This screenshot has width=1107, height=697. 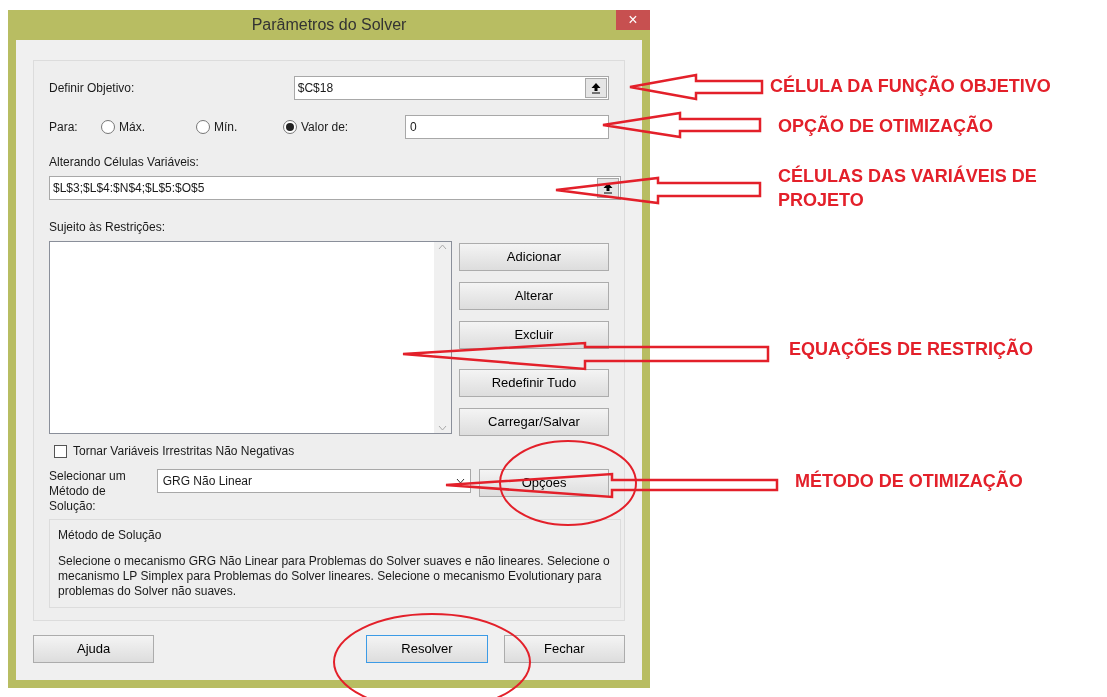 I want to click on field-label: Selecionar um Método de Solução:, so click(x=88, y=491).